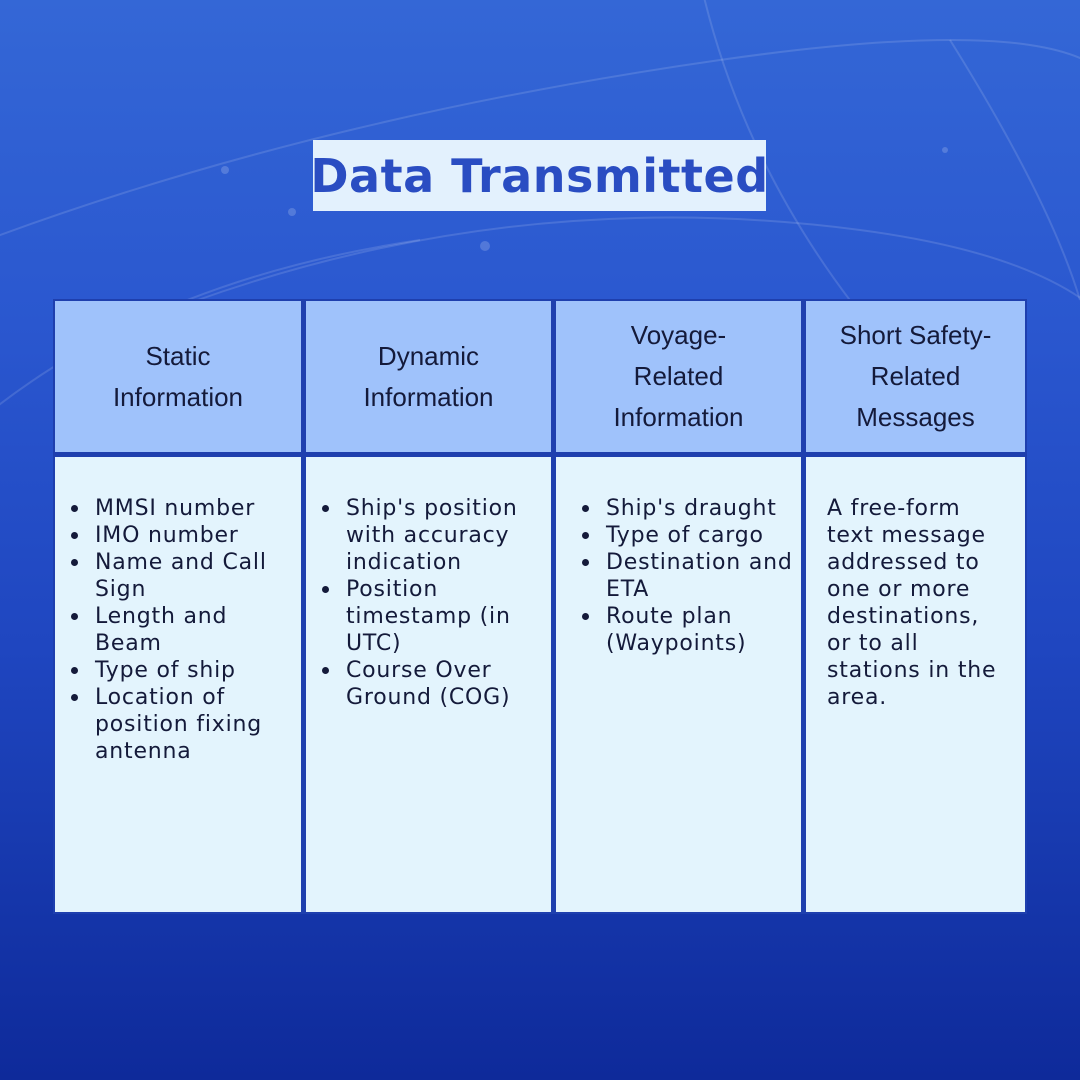 This screenshot has width=1080, height=1080. Describe the element at coordinates (678, 335) in the screenshot. I see `header-line: Voyage-` at that location.